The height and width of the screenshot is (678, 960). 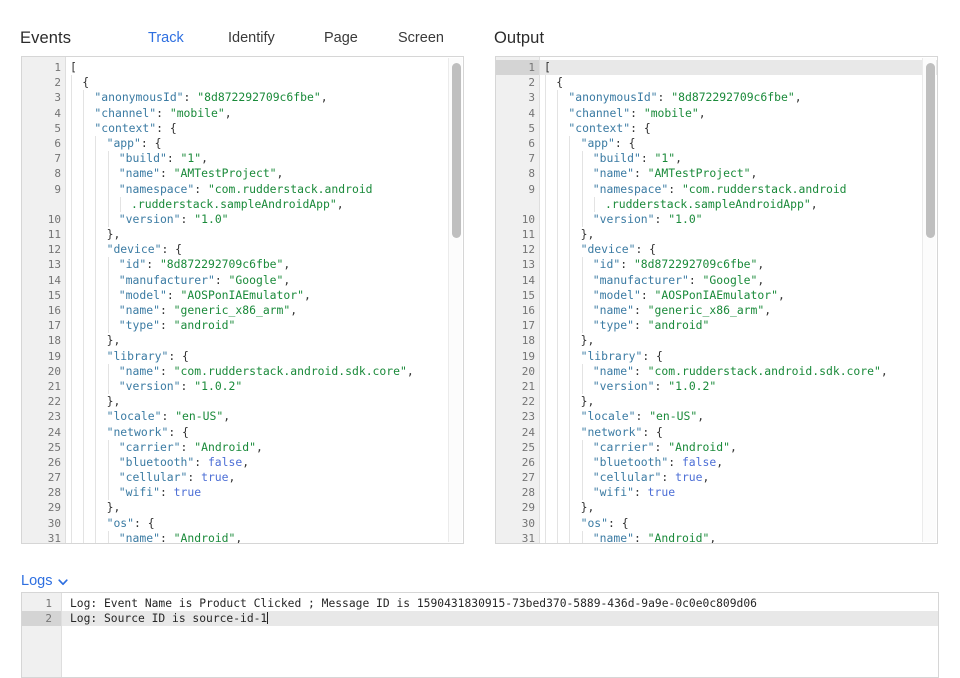 What do you see at coordinates (264, 143) in the screenshot?
I see `code-line: "app": {` at bounding box center [264, 143].